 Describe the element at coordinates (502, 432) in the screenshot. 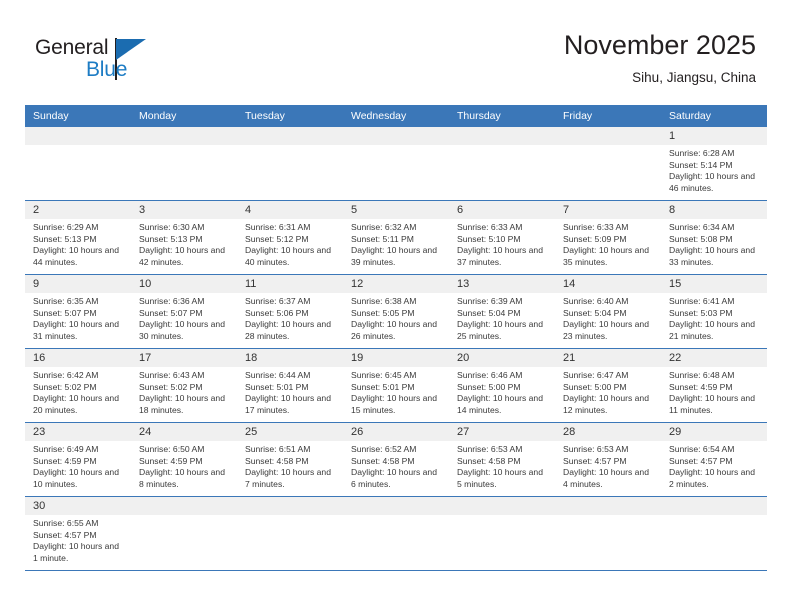

I see `day-number: 27` at that location.